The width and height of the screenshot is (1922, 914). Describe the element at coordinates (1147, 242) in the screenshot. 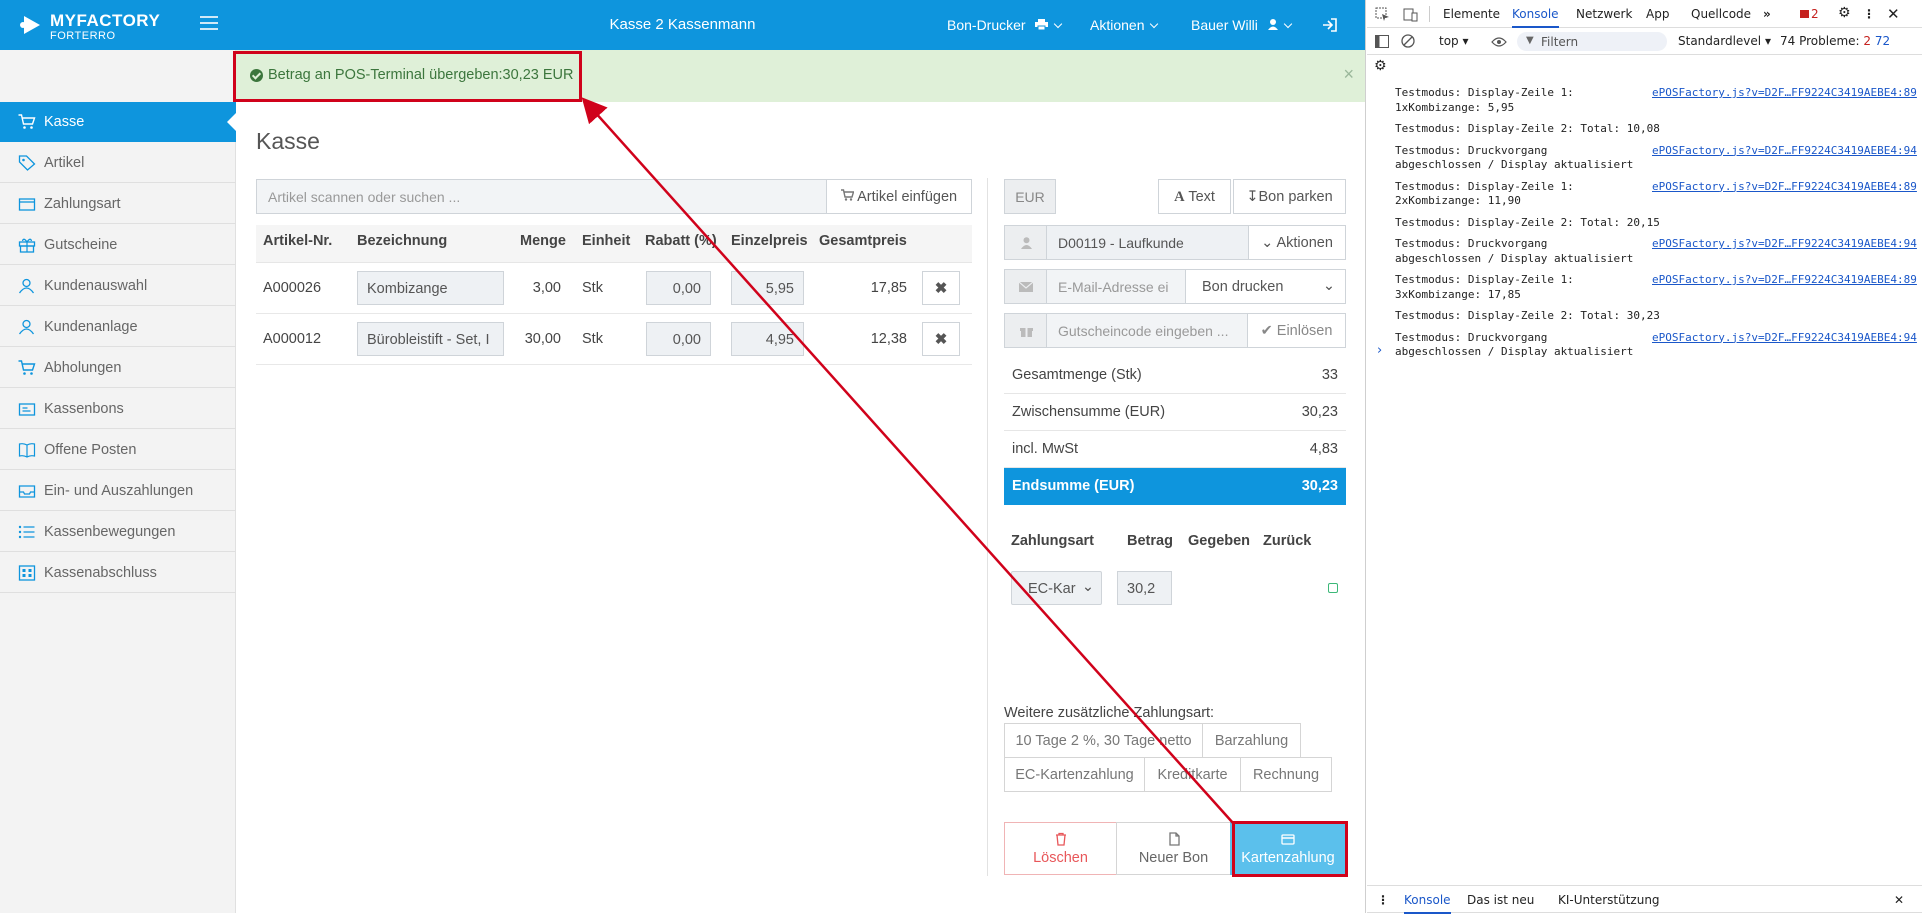

I see `customer-field: D00119 - Laufkunde` at that location.